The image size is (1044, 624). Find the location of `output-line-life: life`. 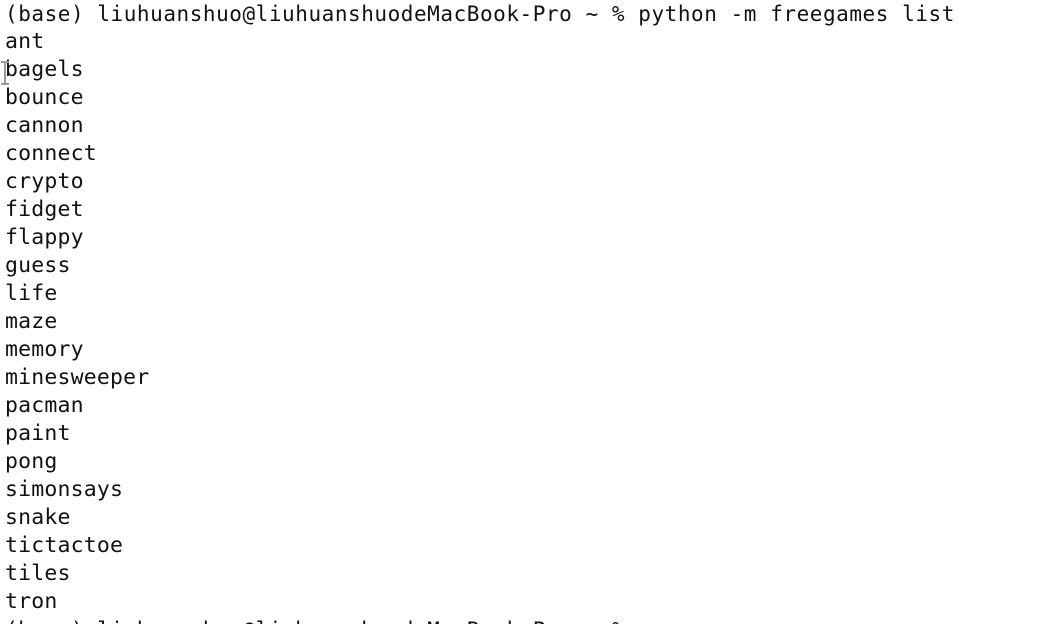

output-line-life: life is located at coordinates (31, 293).